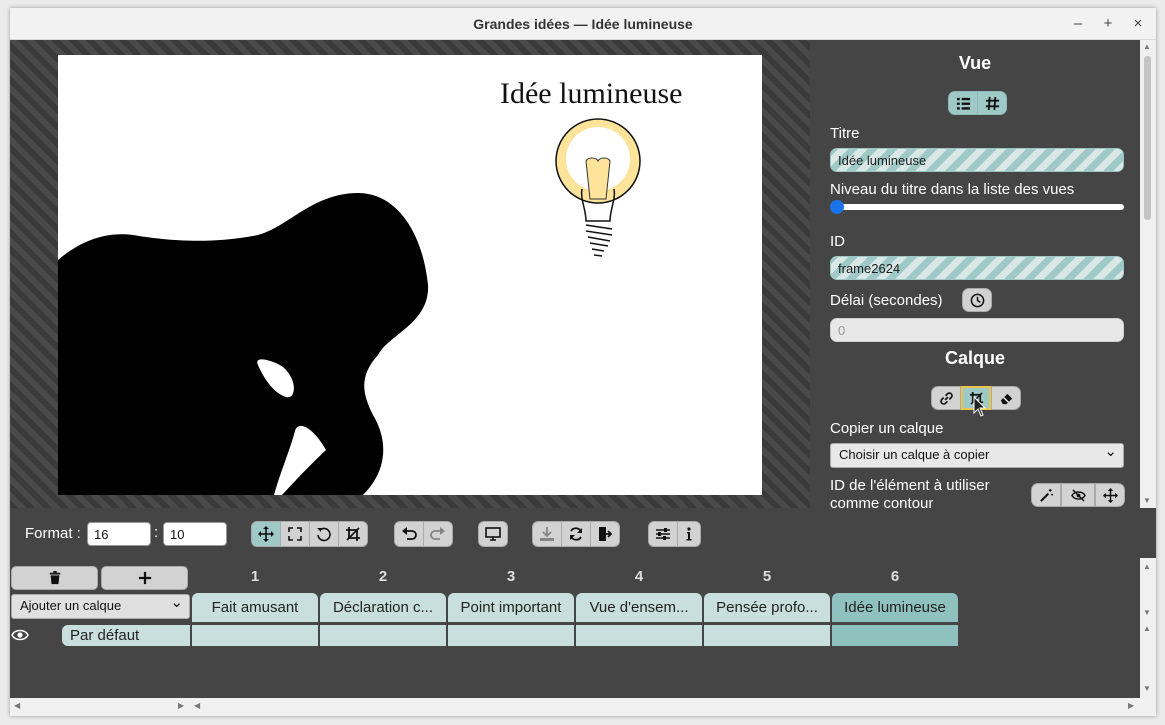 The image size is (1165, 725). I want to click on move-icon, so click(266, 534).